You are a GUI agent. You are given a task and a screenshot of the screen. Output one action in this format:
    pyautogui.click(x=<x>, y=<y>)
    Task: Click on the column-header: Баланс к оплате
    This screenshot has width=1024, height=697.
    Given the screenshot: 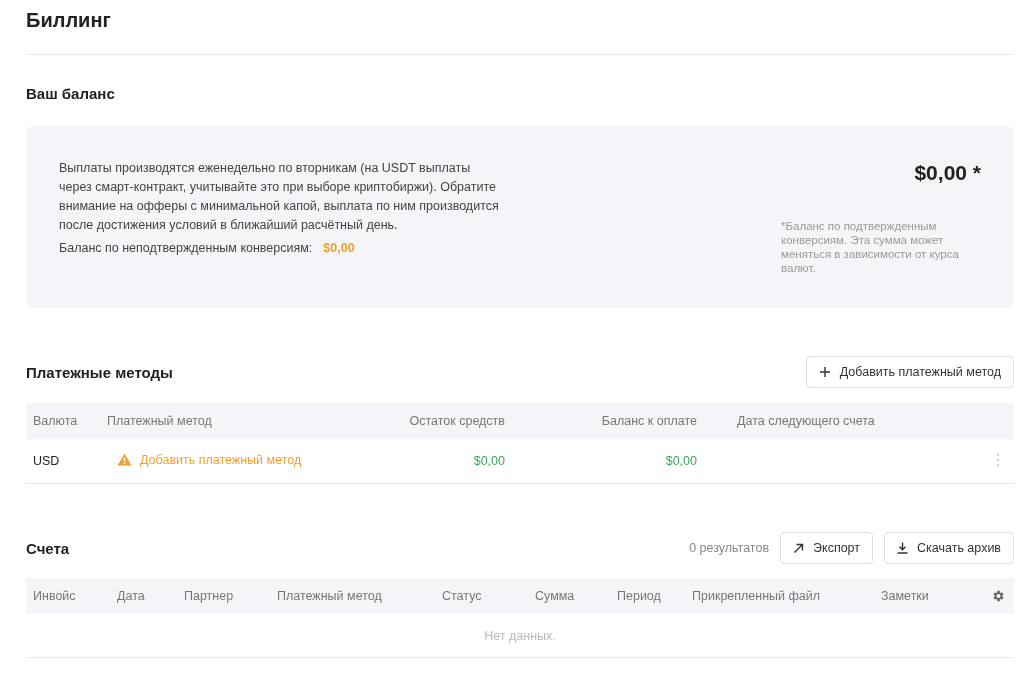 What is the action you would take?
    pyautogui.click(x=648, y=421)
    